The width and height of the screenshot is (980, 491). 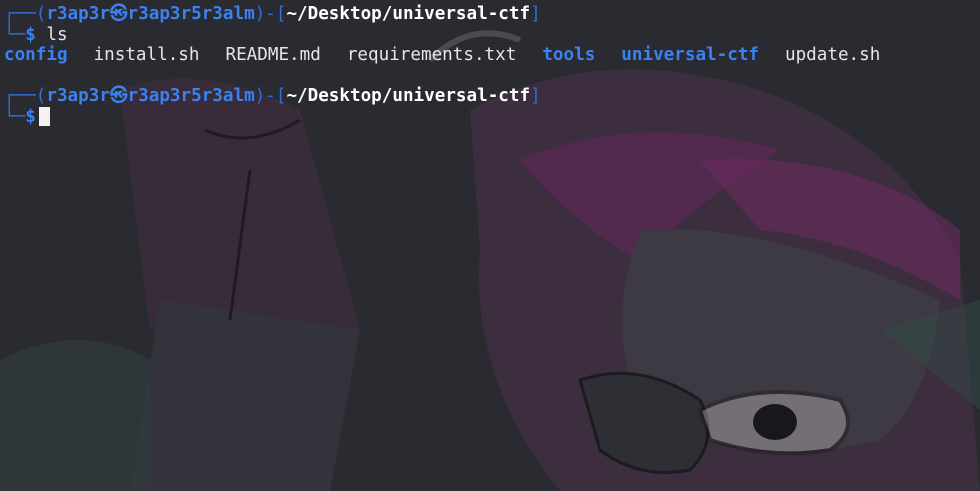 I want to click on prompt-command-line: └─$, so click(x=442, y=117).